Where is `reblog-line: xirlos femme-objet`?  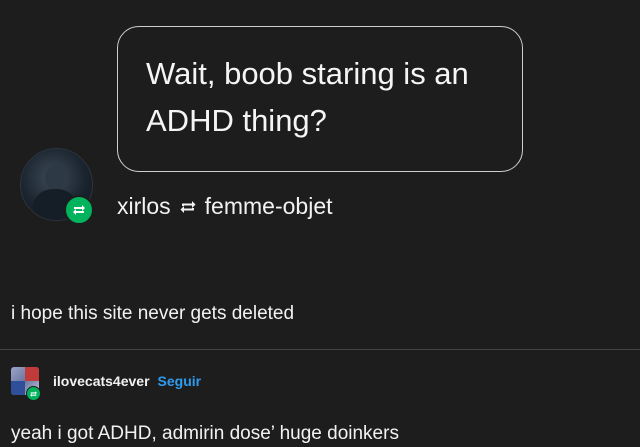 reblog-line: xirlos femme-objet is located at coordinates (225, 206).